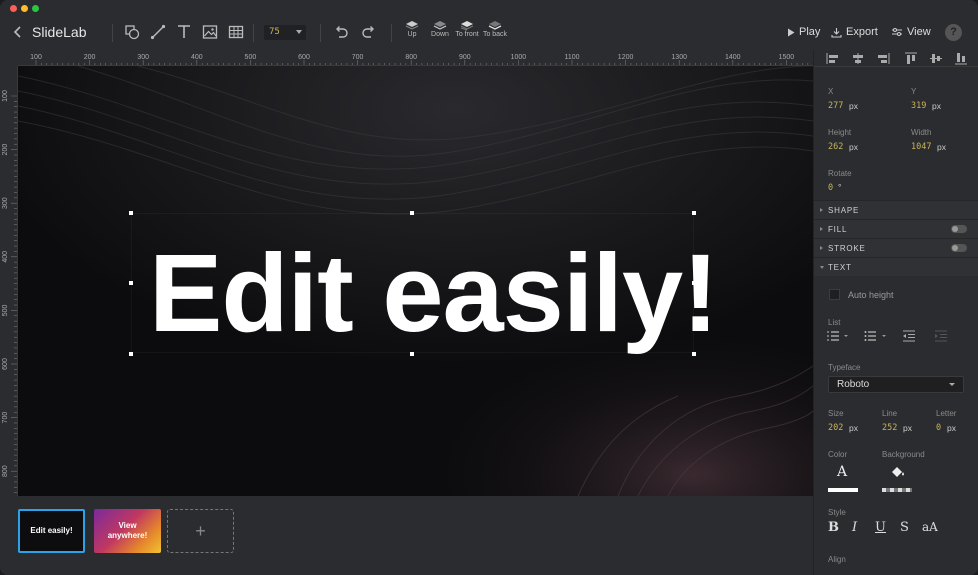 This screenshot has width=978, height=575. Describe the element at coordinates (200, 531) in the screenshot. I see `add-slide-button: +` at that location.